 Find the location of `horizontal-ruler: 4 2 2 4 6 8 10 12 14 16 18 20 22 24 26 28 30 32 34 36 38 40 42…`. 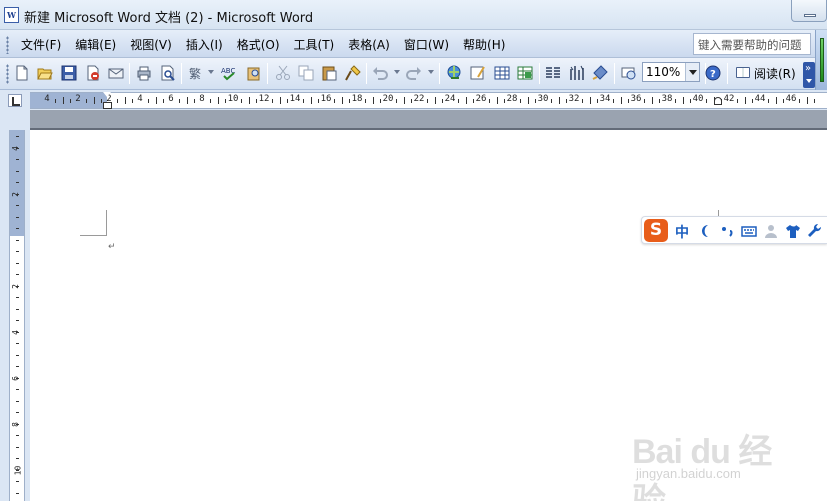

horizontal-ruler: 4 2 2 4 6 8 10 12 14 16 18 20 22 24 26 28 30 32 34 36 38 40 42… is located at coordinates (428, 100).